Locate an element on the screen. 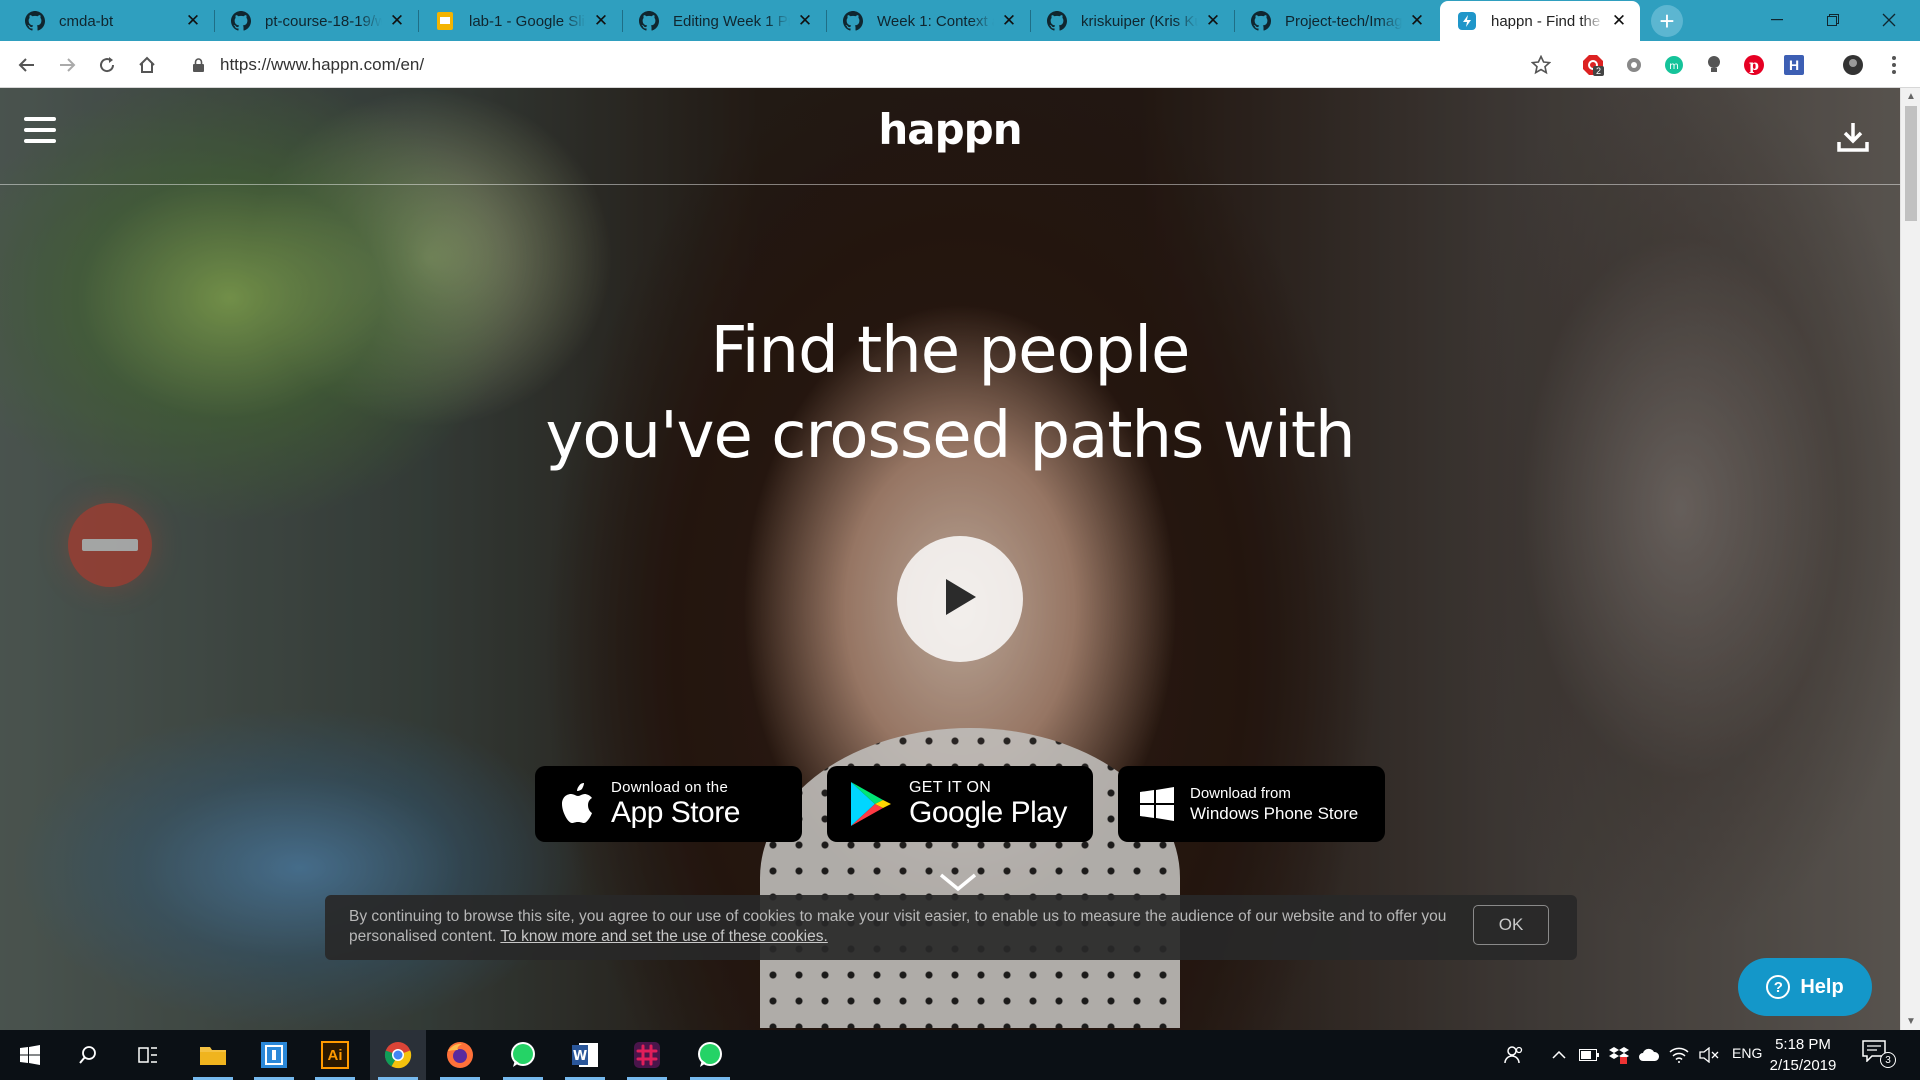 The height and width of the screenshot is (1080, 1920). grammarly-icon: m is located at coordinates (1674, 65).